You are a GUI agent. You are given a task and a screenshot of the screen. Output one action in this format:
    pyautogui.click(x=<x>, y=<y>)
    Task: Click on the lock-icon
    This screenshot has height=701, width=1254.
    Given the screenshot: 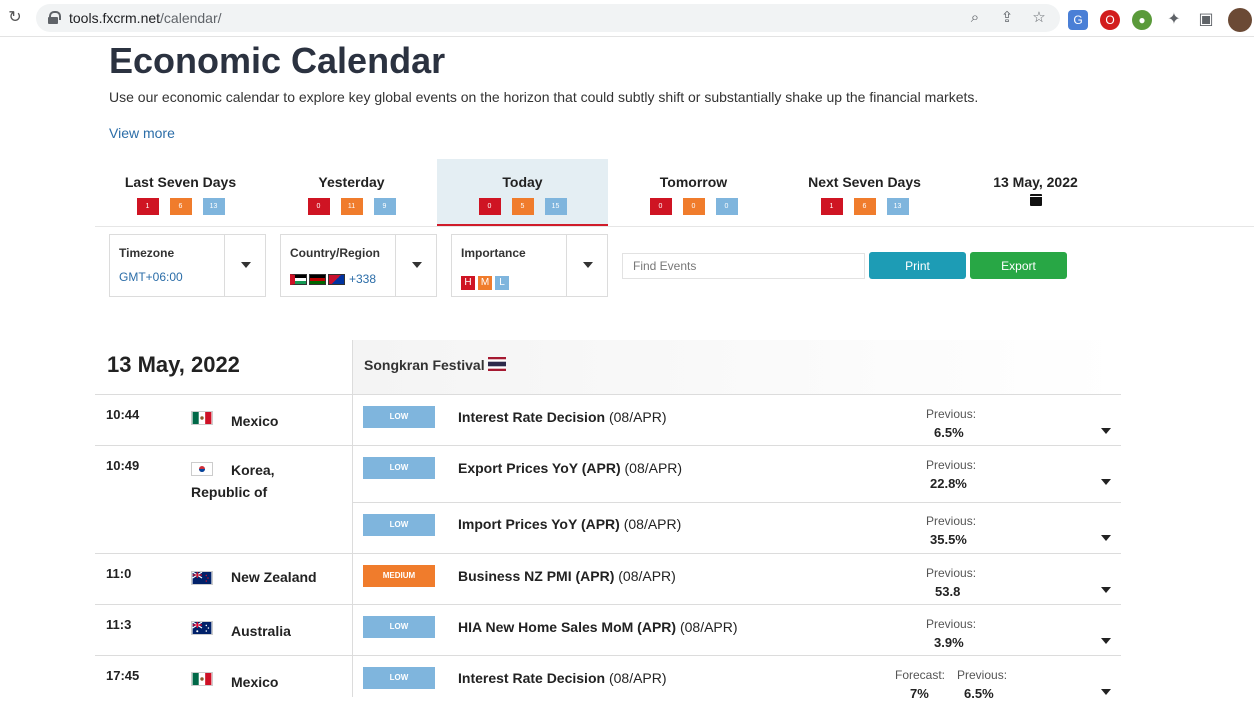 What is the action you would take?
    pyautogui.click(x=54, y=17)
    